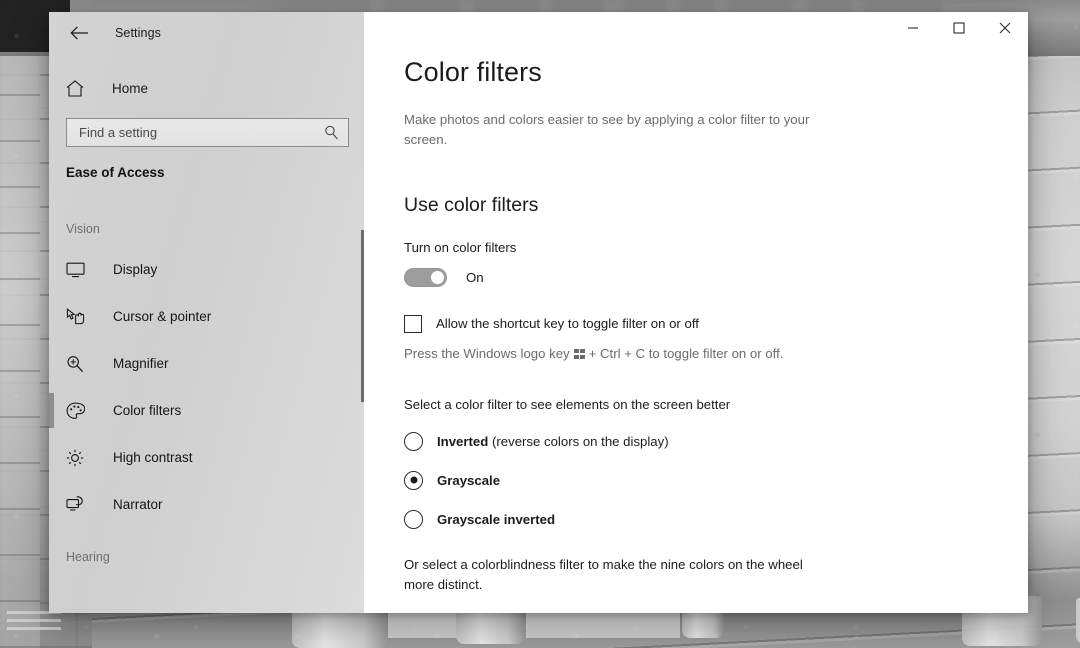 This screenshot has width=1080, height=648. I want to click on sidebar-item-display-label: Display, so click(135, 269).